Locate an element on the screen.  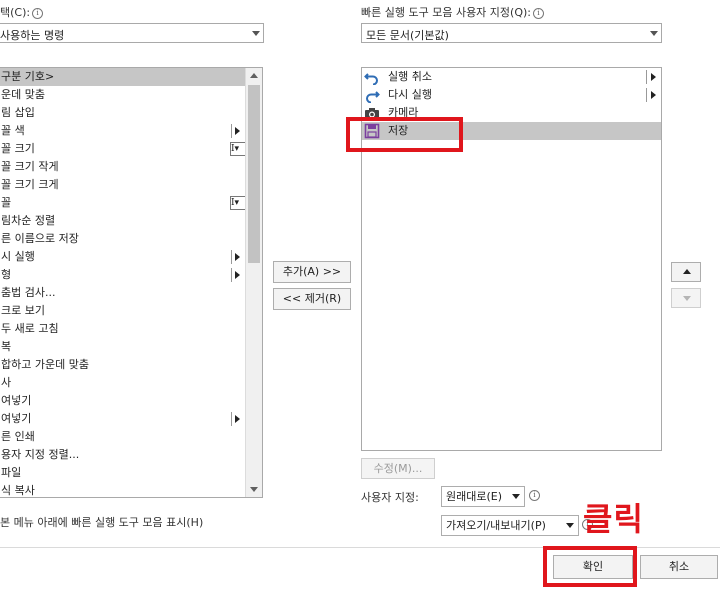
command-list-item: 꼴 크기 작게 is located at coordinates (123, 167).